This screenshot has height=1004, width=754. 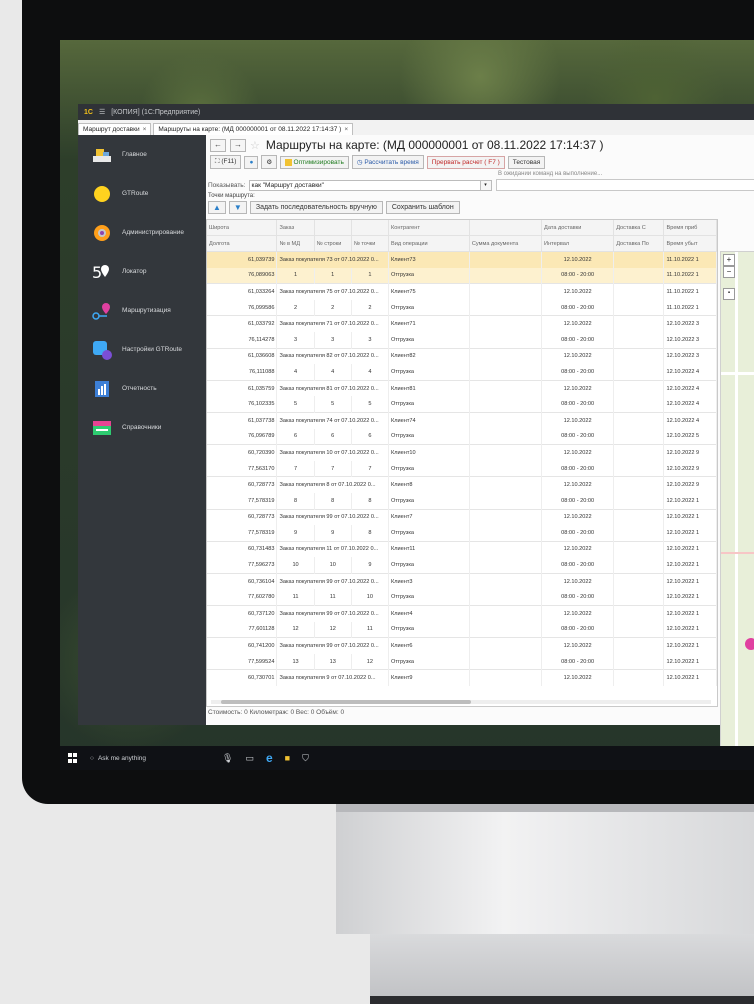 I want to click on menu-icon: ☰, so click(x=102, y=112).